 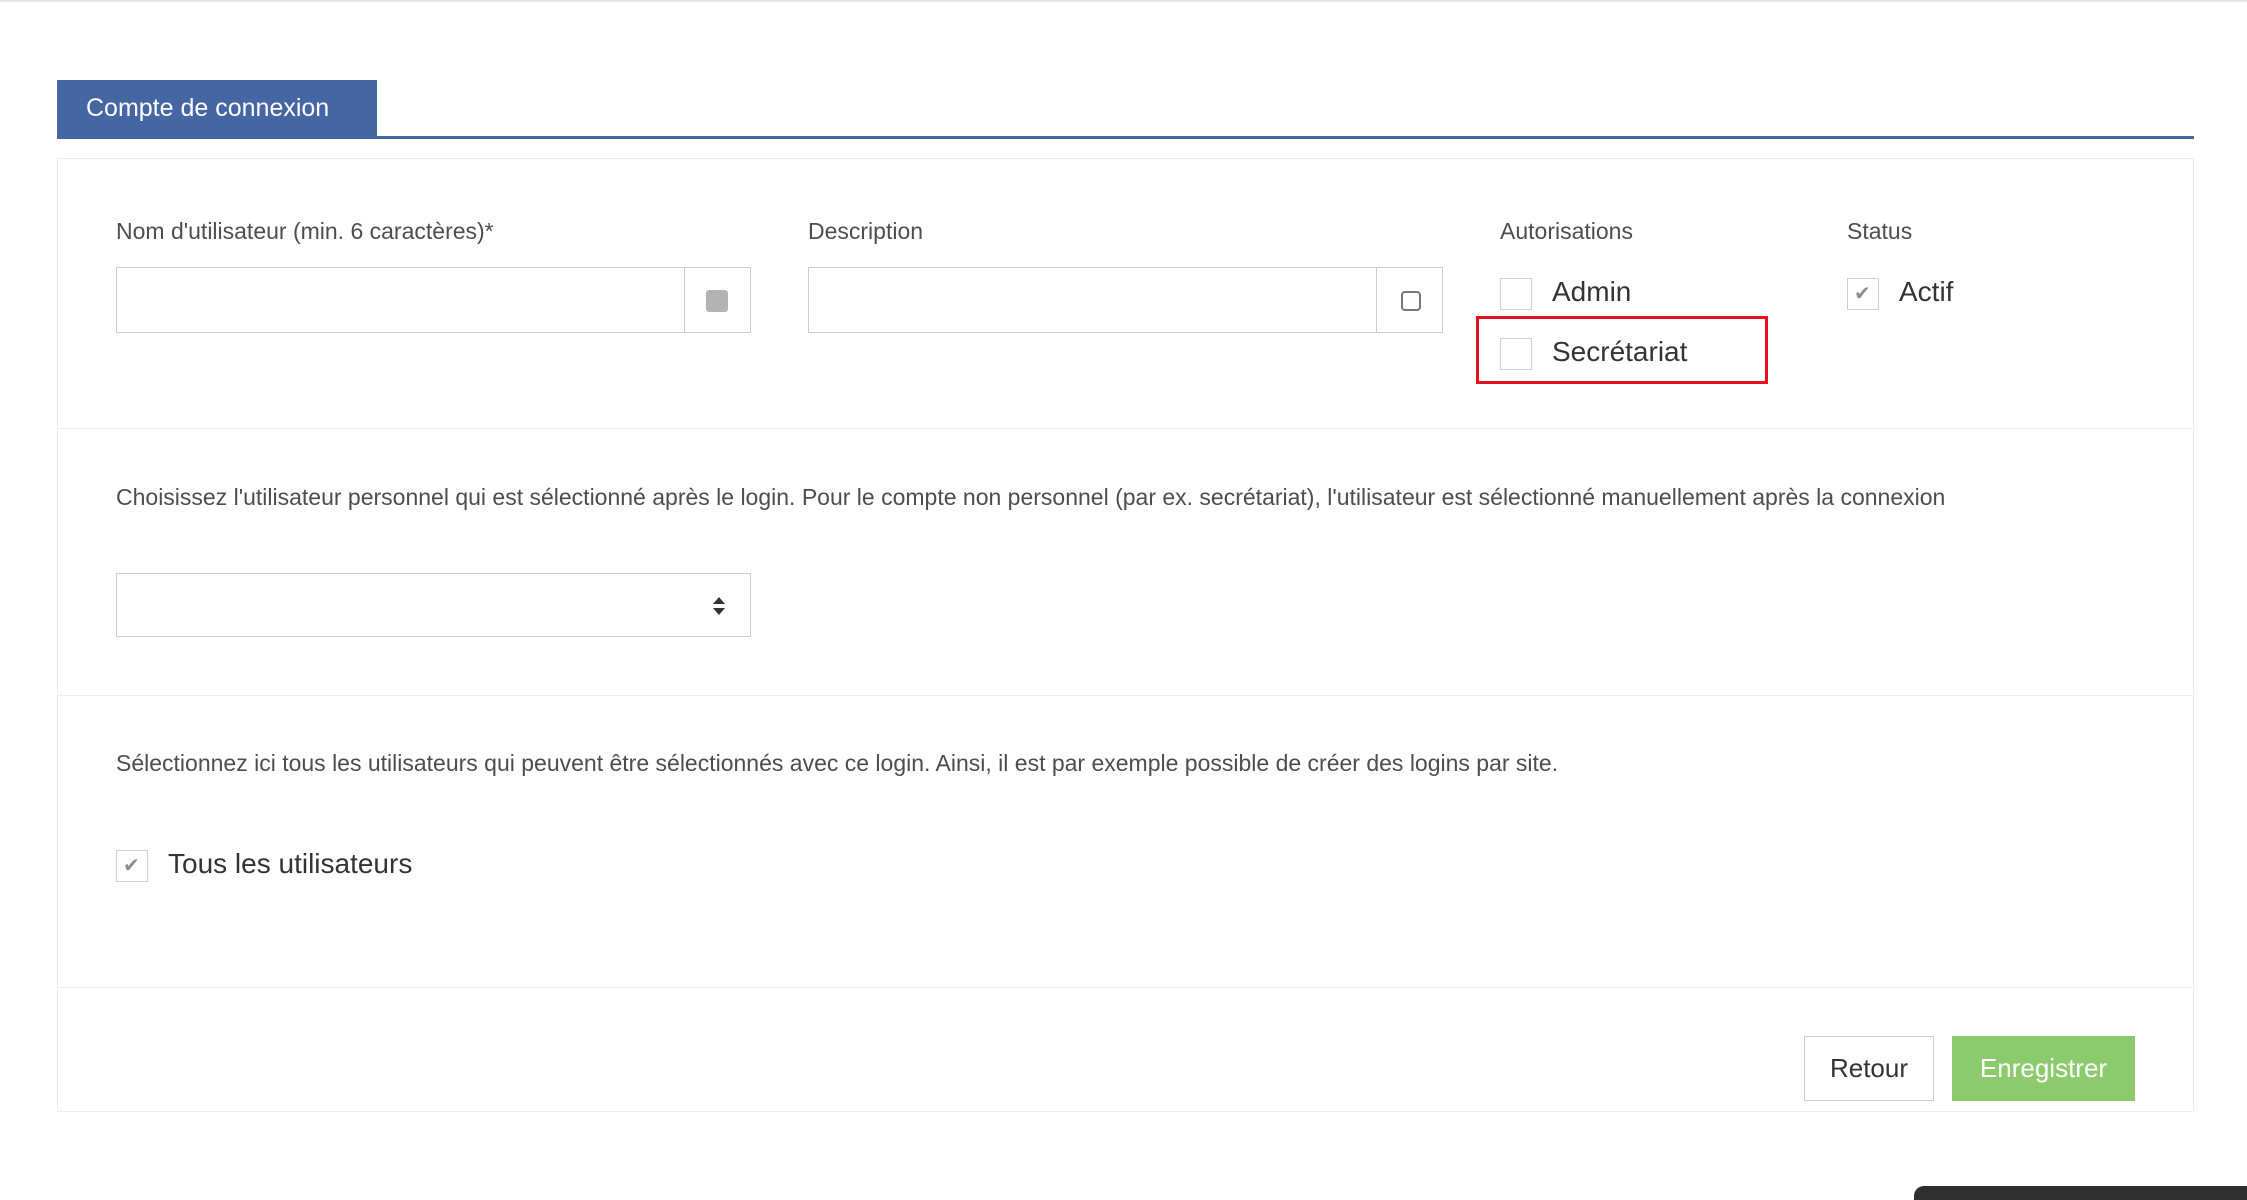 What do you see at coordinates (1516, 294) in the screenshot?
I see `admin-checkbox` at bounding box center [1516, 294].